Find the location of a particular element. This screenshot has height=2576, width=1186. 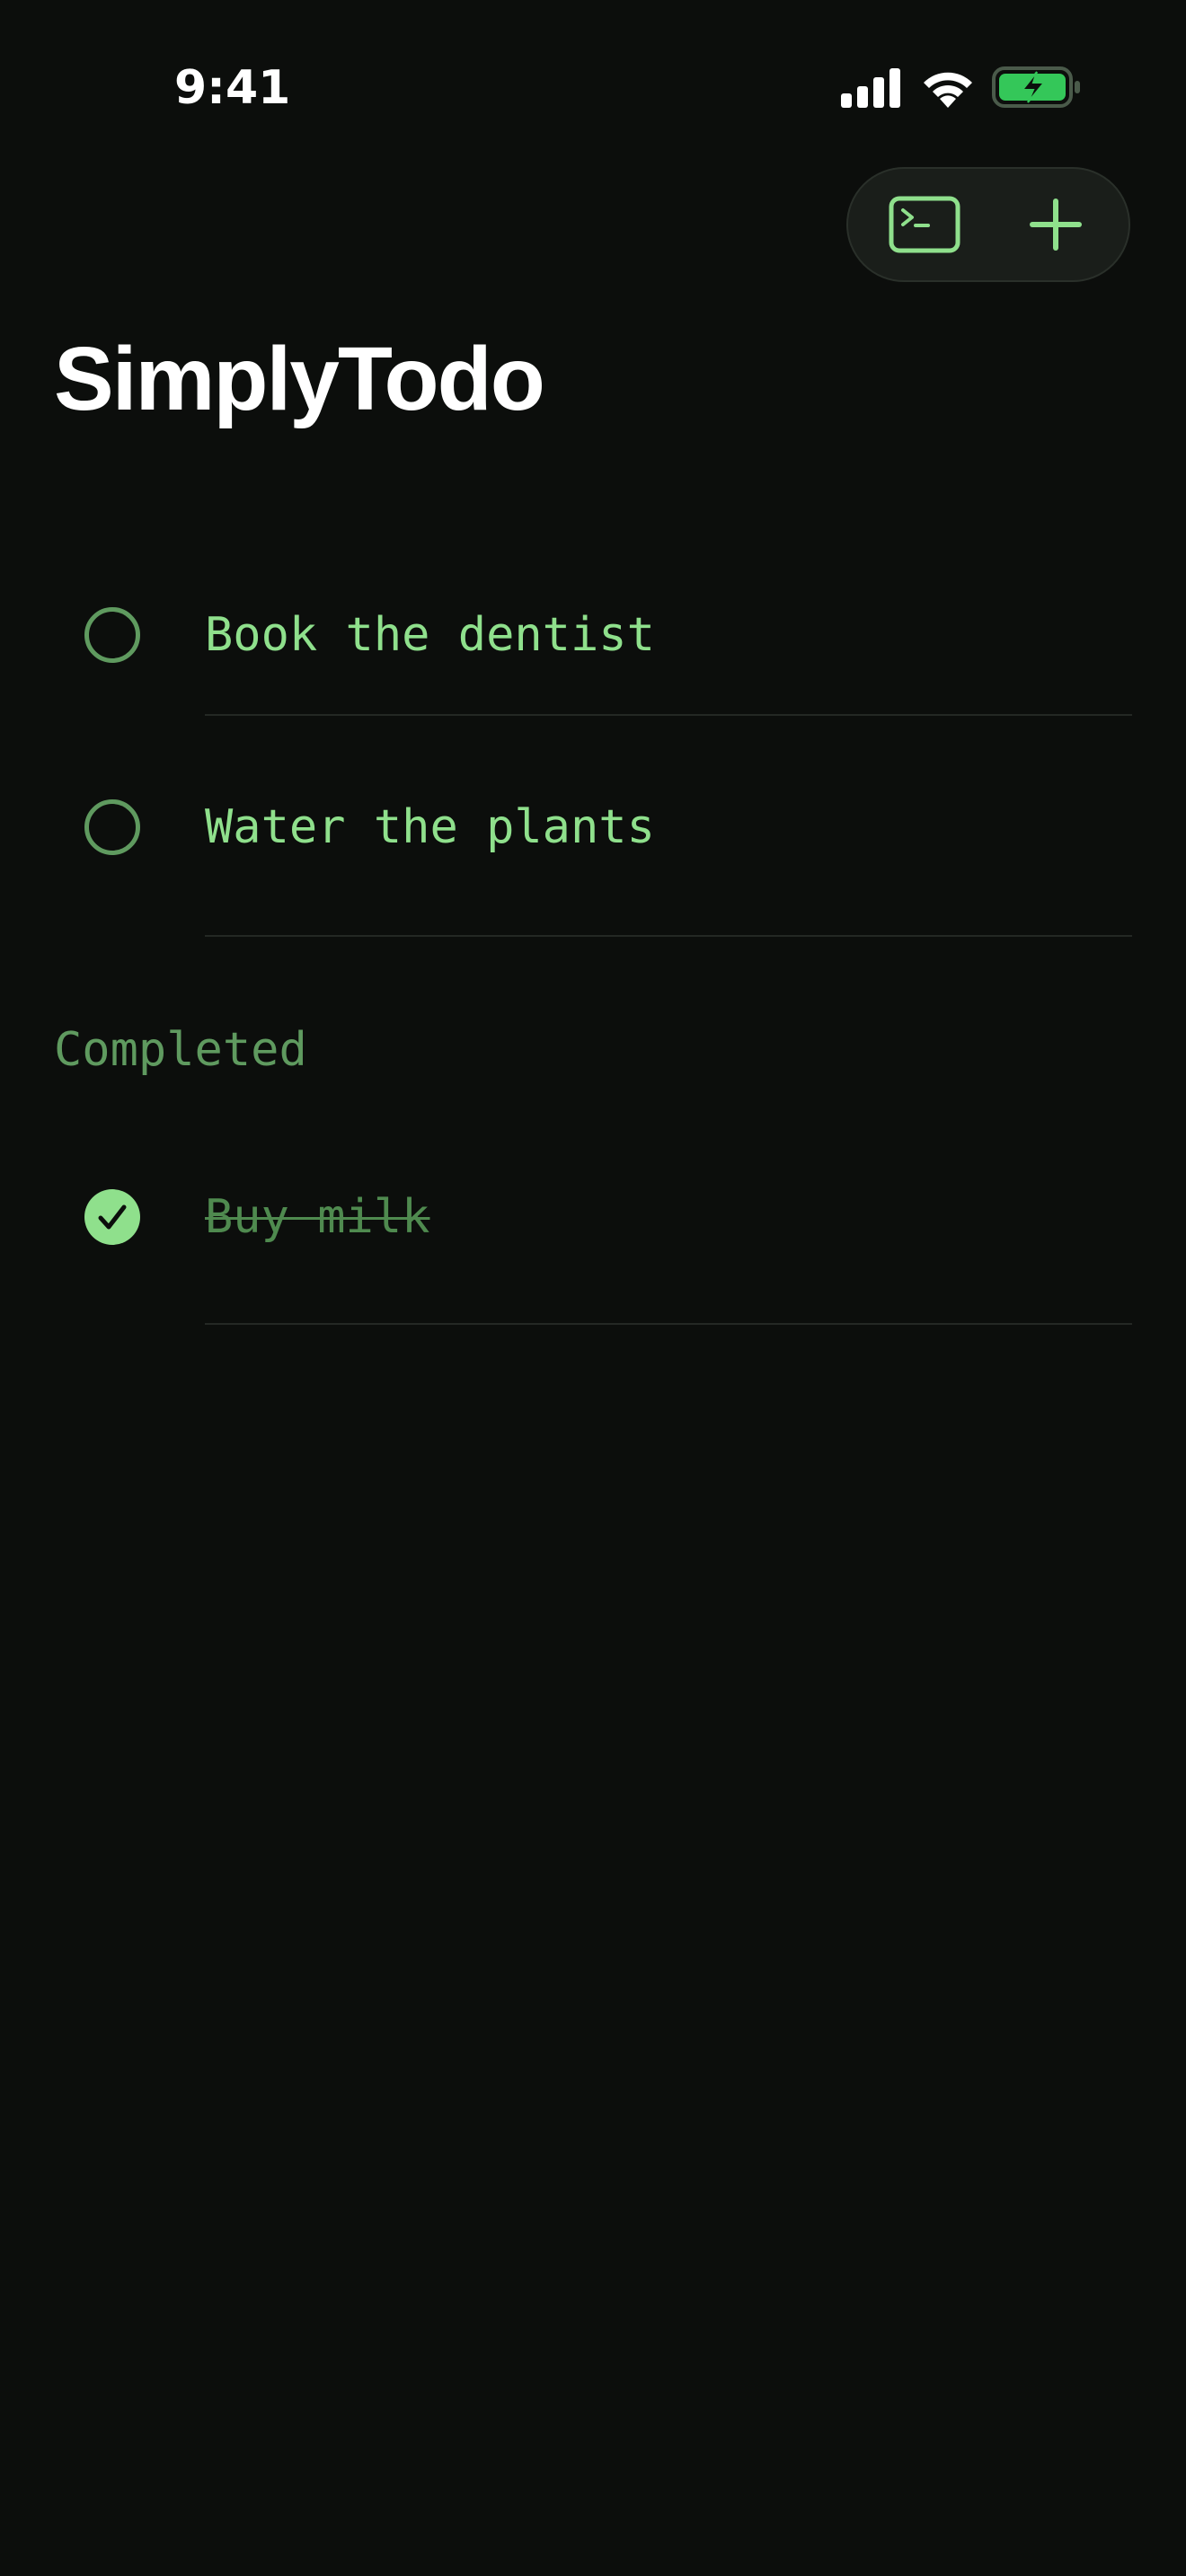

todo-item: Book the dentist is located at coordinates (593, 608).